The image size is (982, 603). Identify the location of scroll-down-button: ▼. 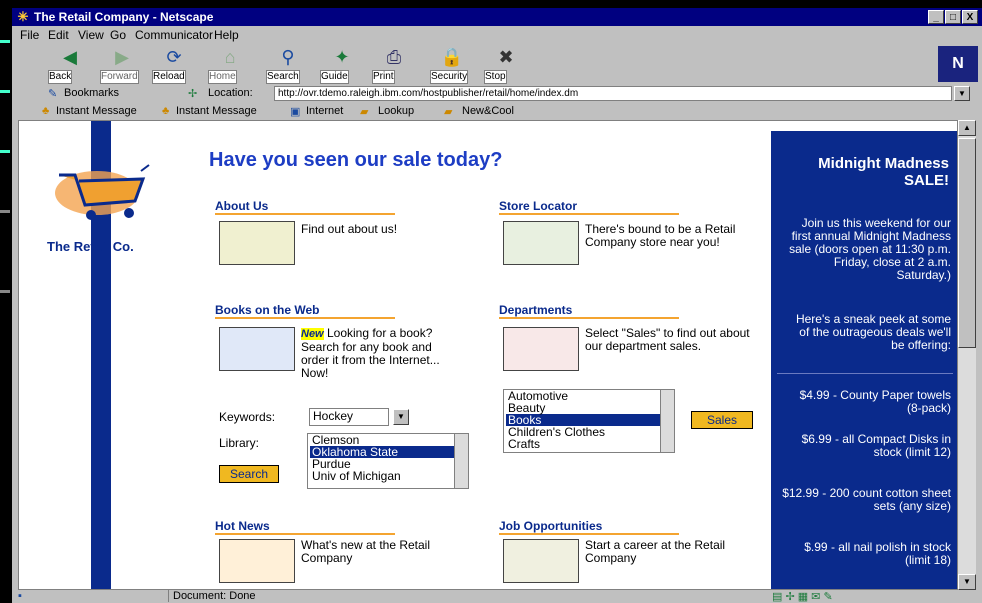
(967, 582).